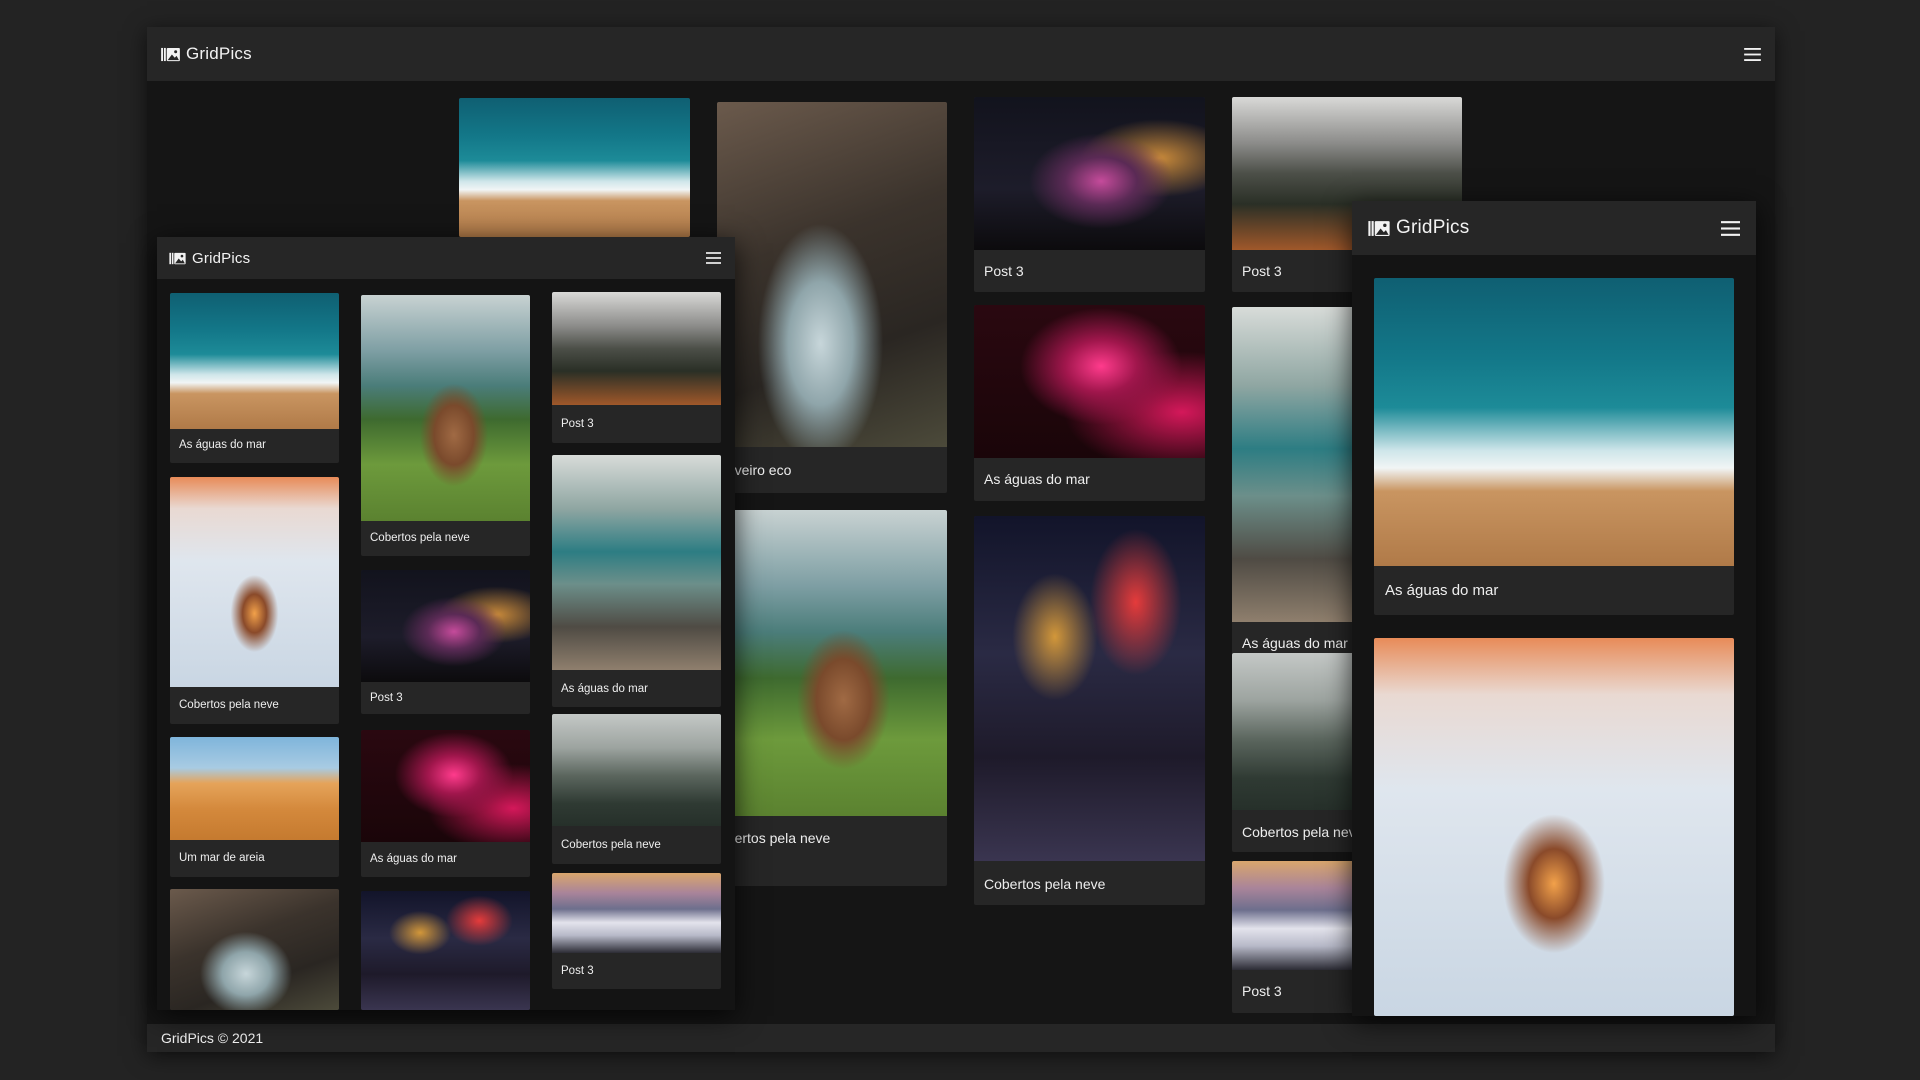 Image resolution: width=1920 pixels, height=1080 pixels. I want to click on grid-card: Um mar de areia, so click(254, 807).